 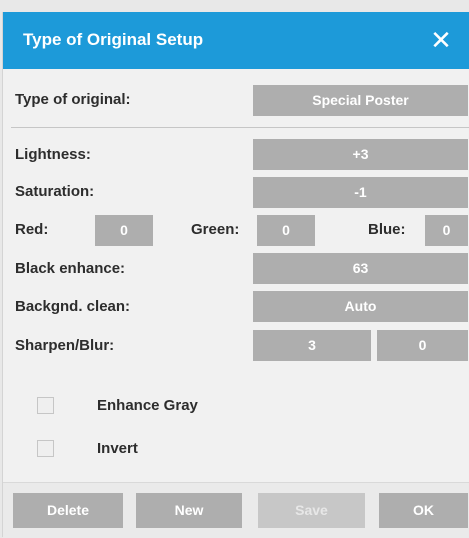 What do you see at coordinates (360, 154) in the screenshot?
I see `lightness-field: +3` at bounding box center [360, 154].